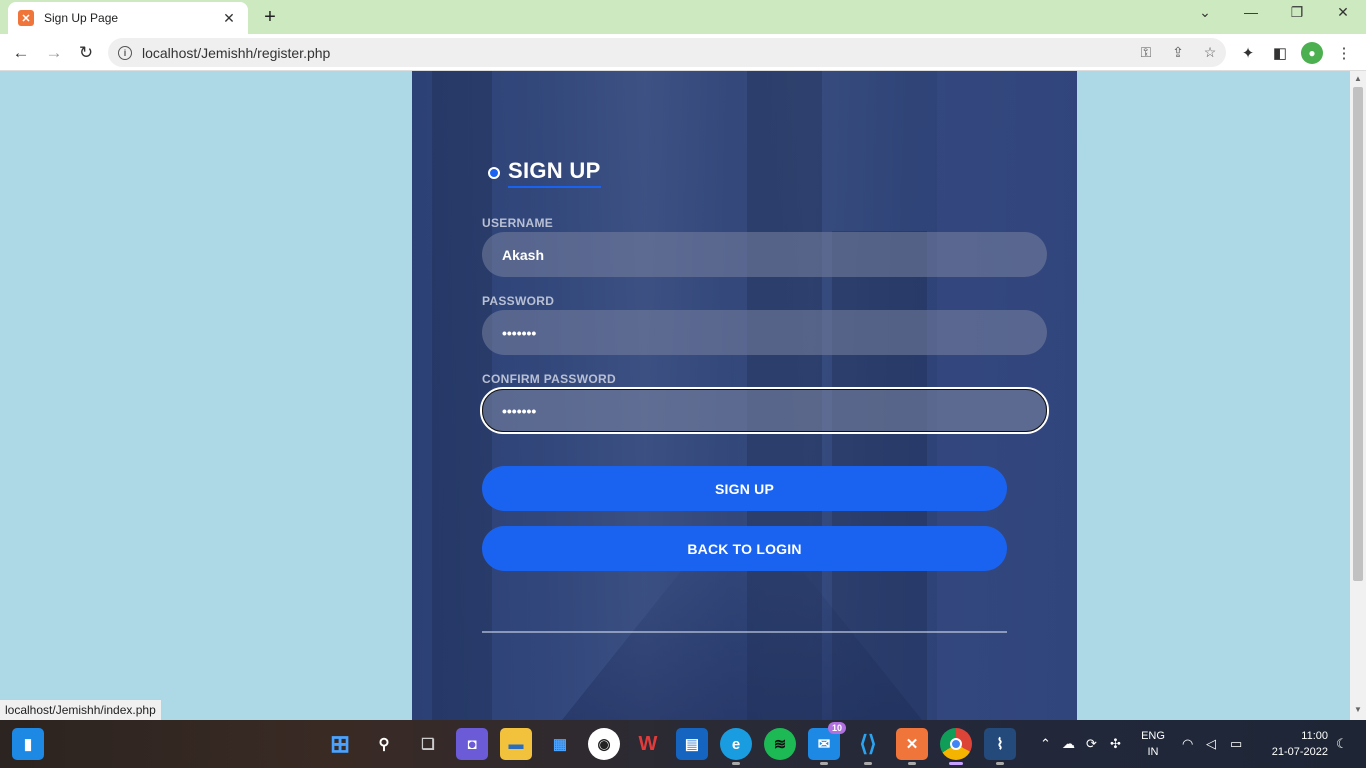 Image resolution: width=1366 pixels, height=768 pixels. What do you see at coordinates (836, 728) in the screenshot?
I see `mail-badge: 10` at bounding box center [836, 728].